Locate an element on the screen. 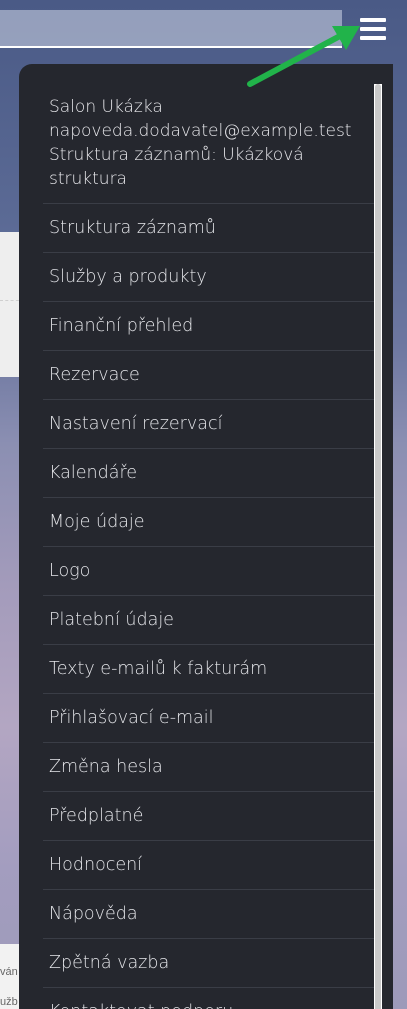  menu-item-zpetna-vazba: Zpětná vazba is located at coordinates (209, 963).